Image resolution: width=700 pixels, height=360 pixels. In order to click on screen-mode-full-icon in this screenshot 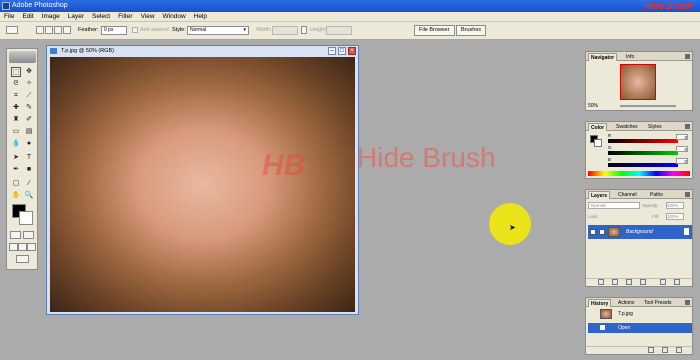, I will do `click(31, 247)`.